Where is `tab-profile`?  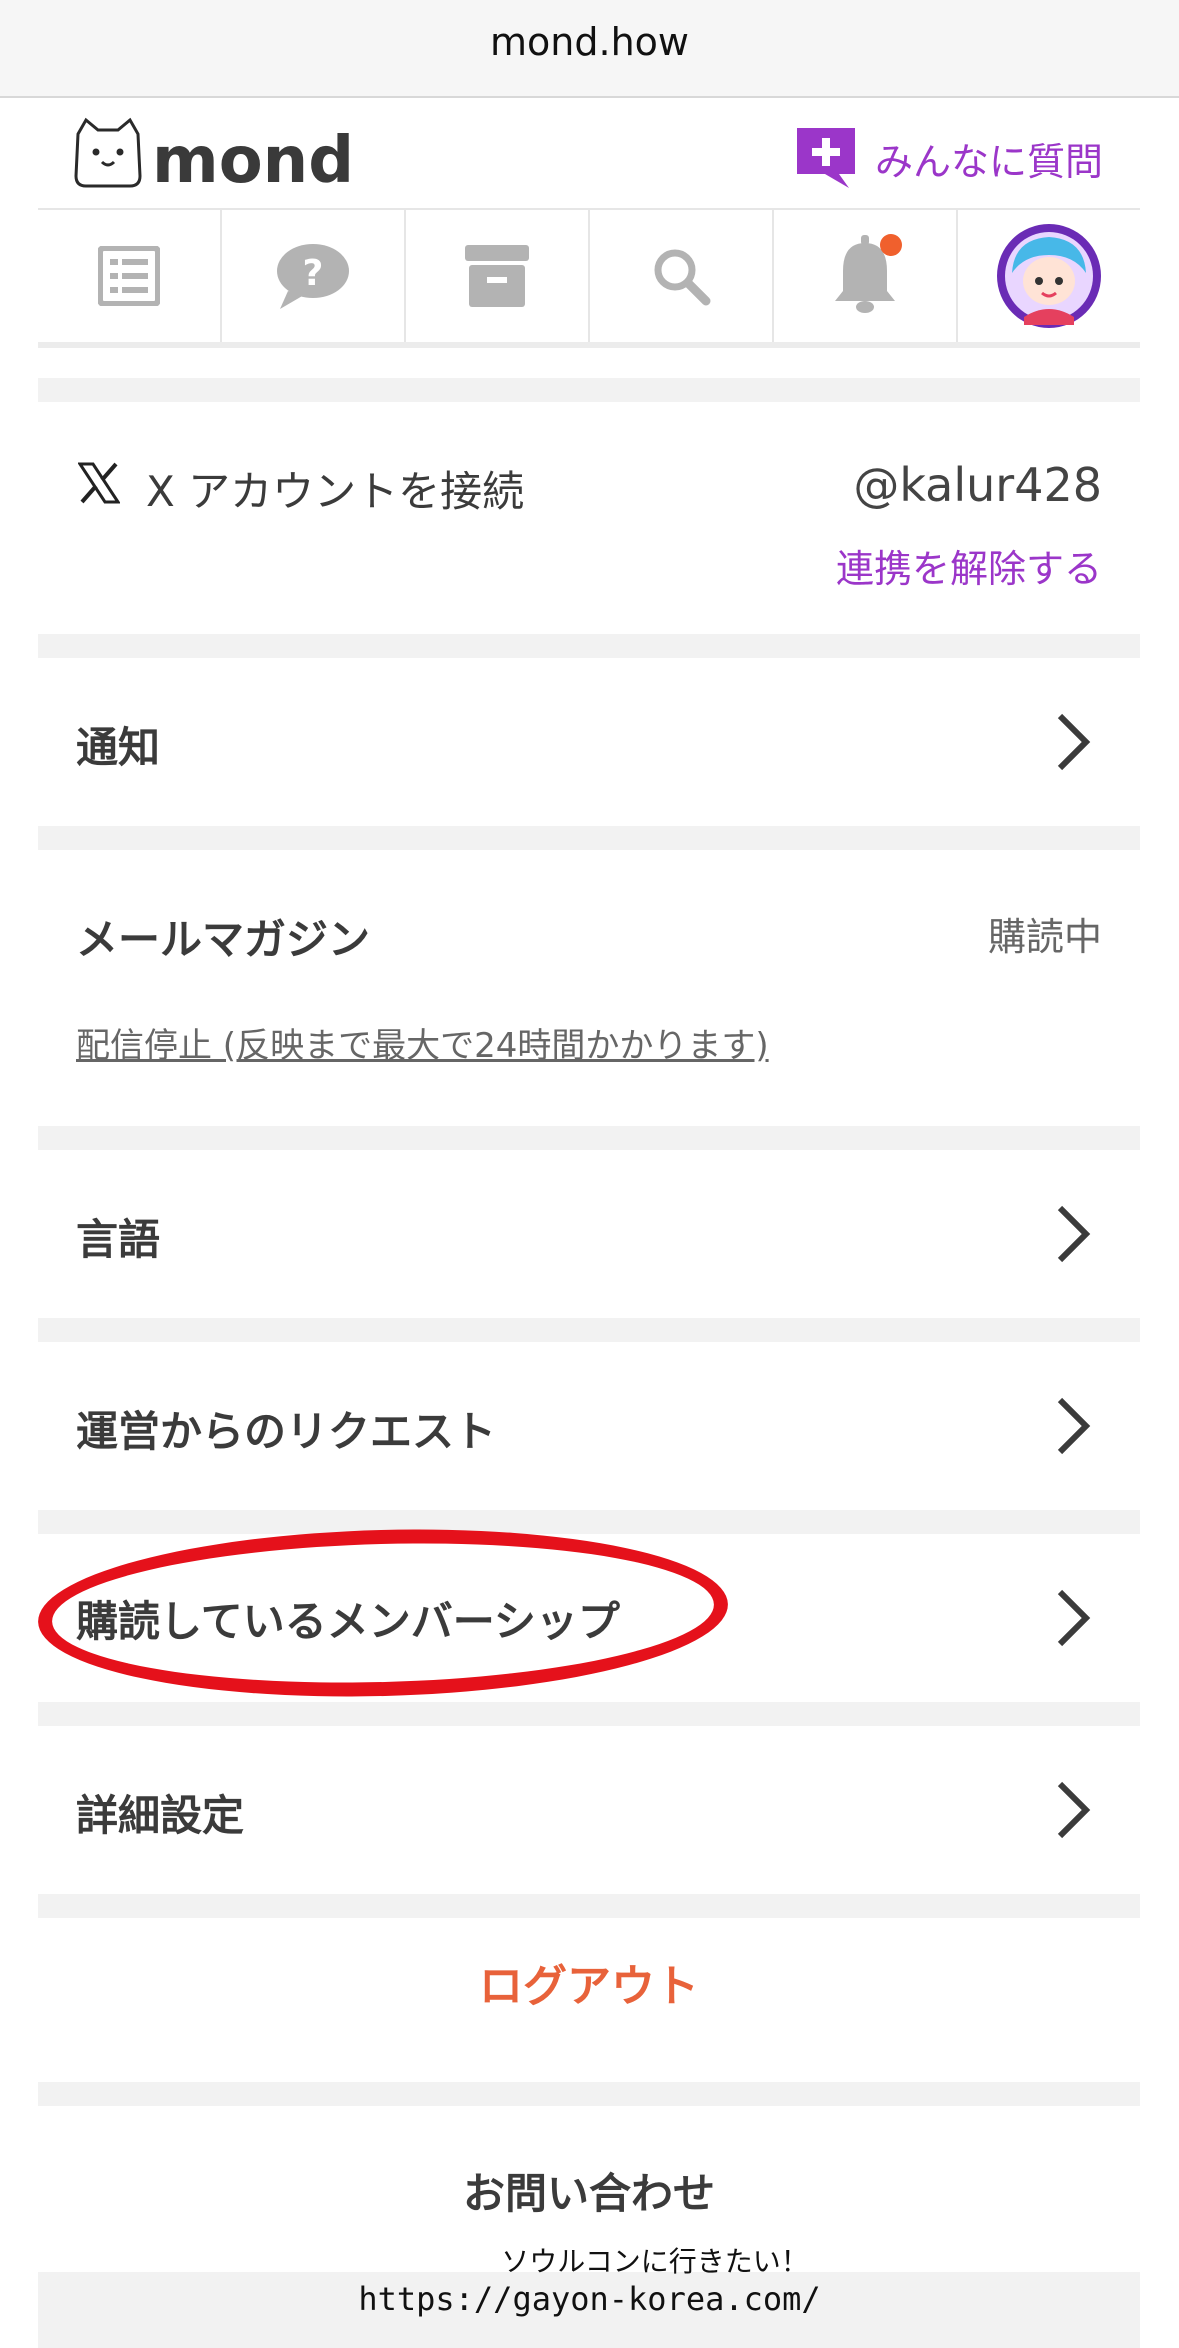 tab-profile is located at coordinates (1049, 276).